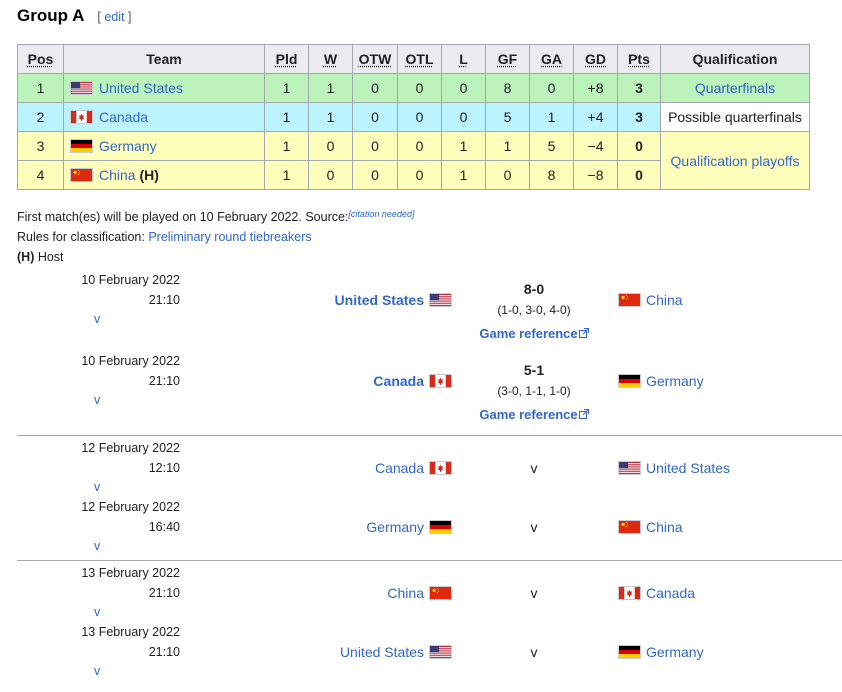  What do you see at coordinates (381, 214) in the screenshot?
I see `citation-needed-link: [citation needed]` at bounding box center [381, 214].